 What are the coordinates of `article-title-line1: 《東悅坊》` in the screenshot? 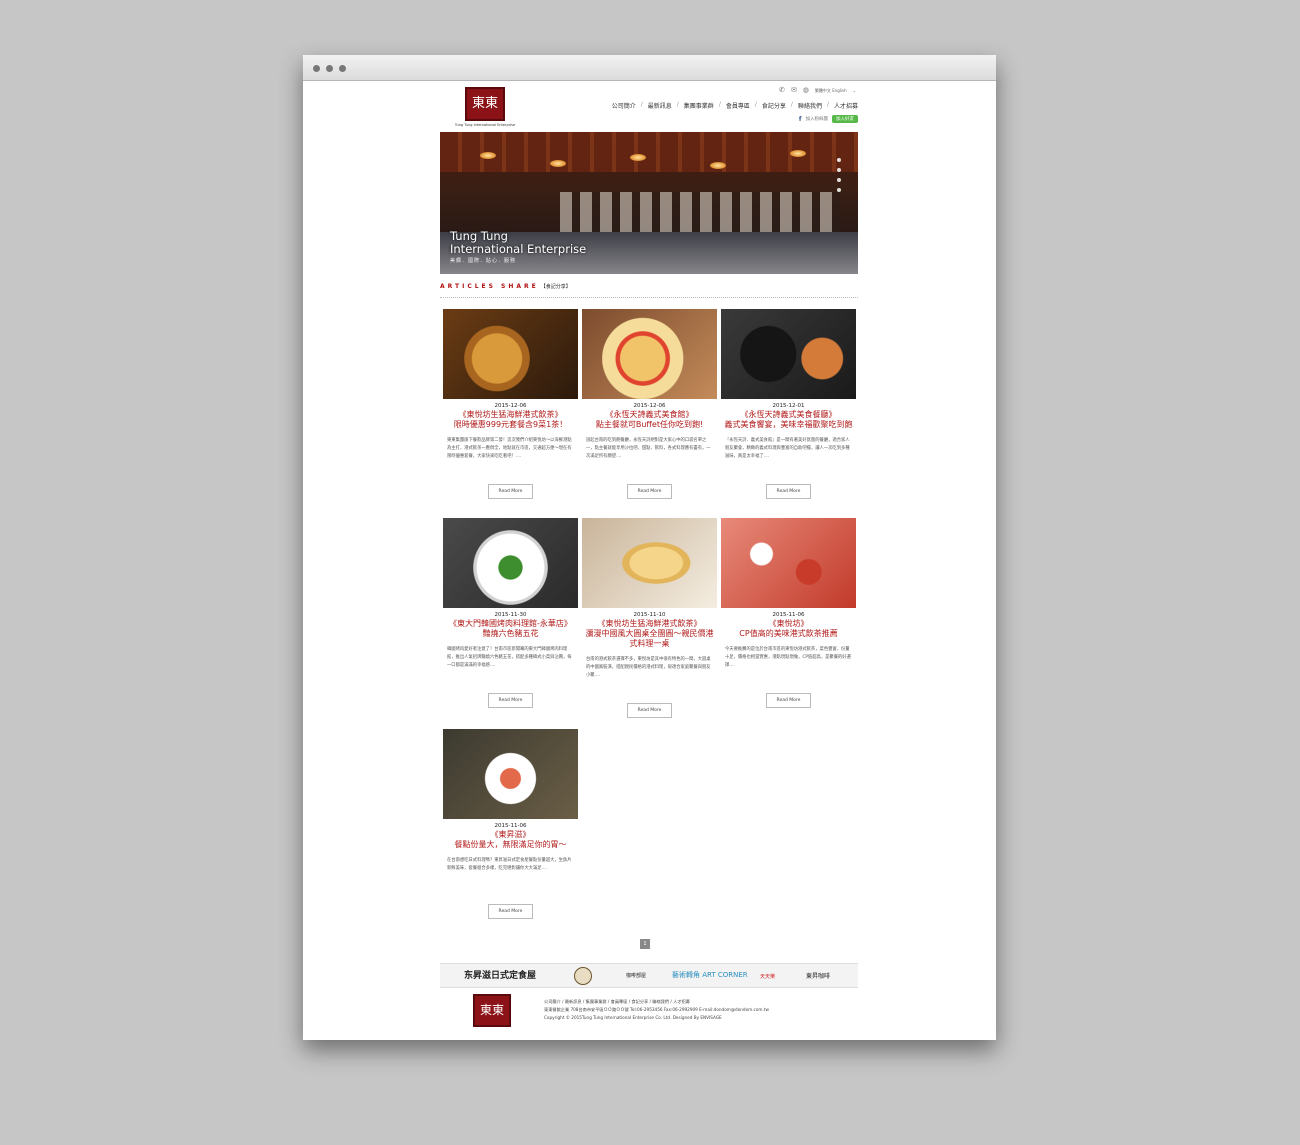 It's located at (788, 624).